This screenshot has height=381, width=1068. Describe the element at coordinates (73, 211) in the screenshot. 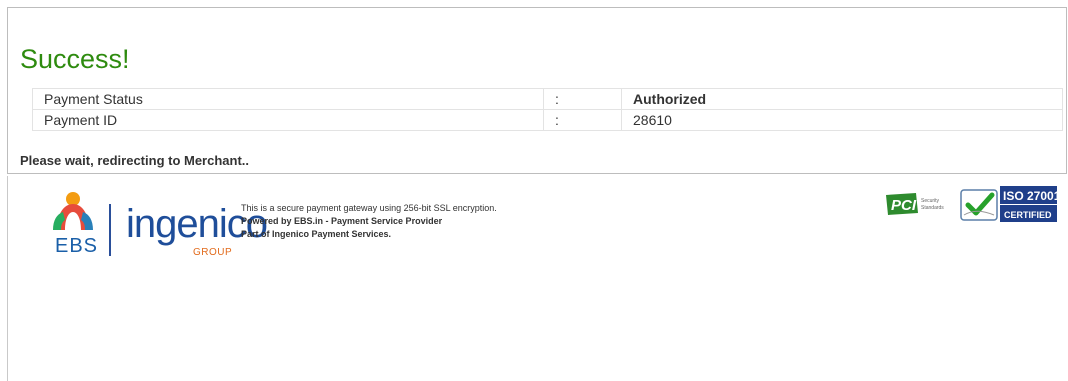

I see `ebs-mark-icon` at that location.